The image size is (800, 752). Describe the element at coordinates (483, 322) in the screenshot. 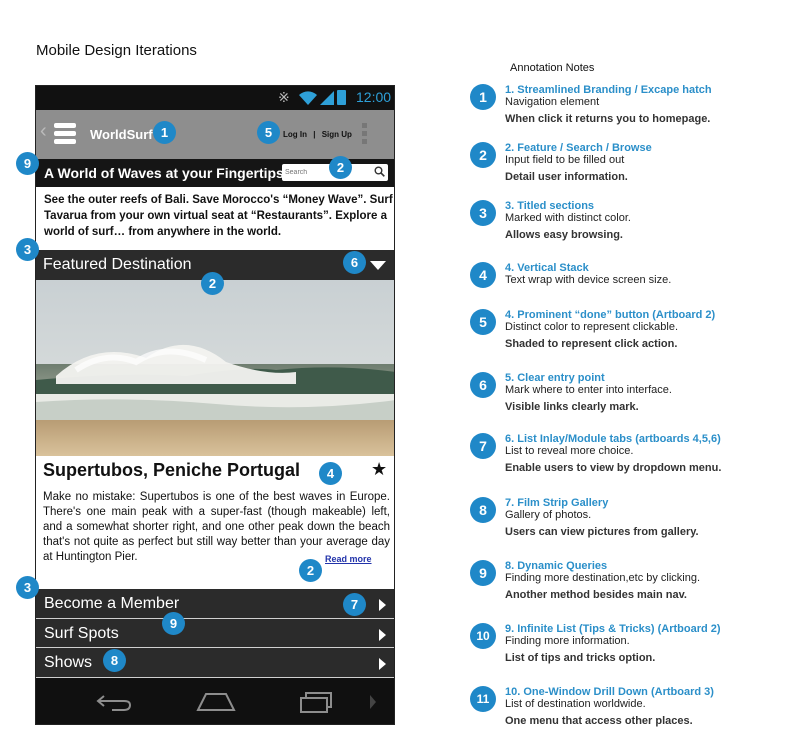

I see `note-number: 5` at that location.